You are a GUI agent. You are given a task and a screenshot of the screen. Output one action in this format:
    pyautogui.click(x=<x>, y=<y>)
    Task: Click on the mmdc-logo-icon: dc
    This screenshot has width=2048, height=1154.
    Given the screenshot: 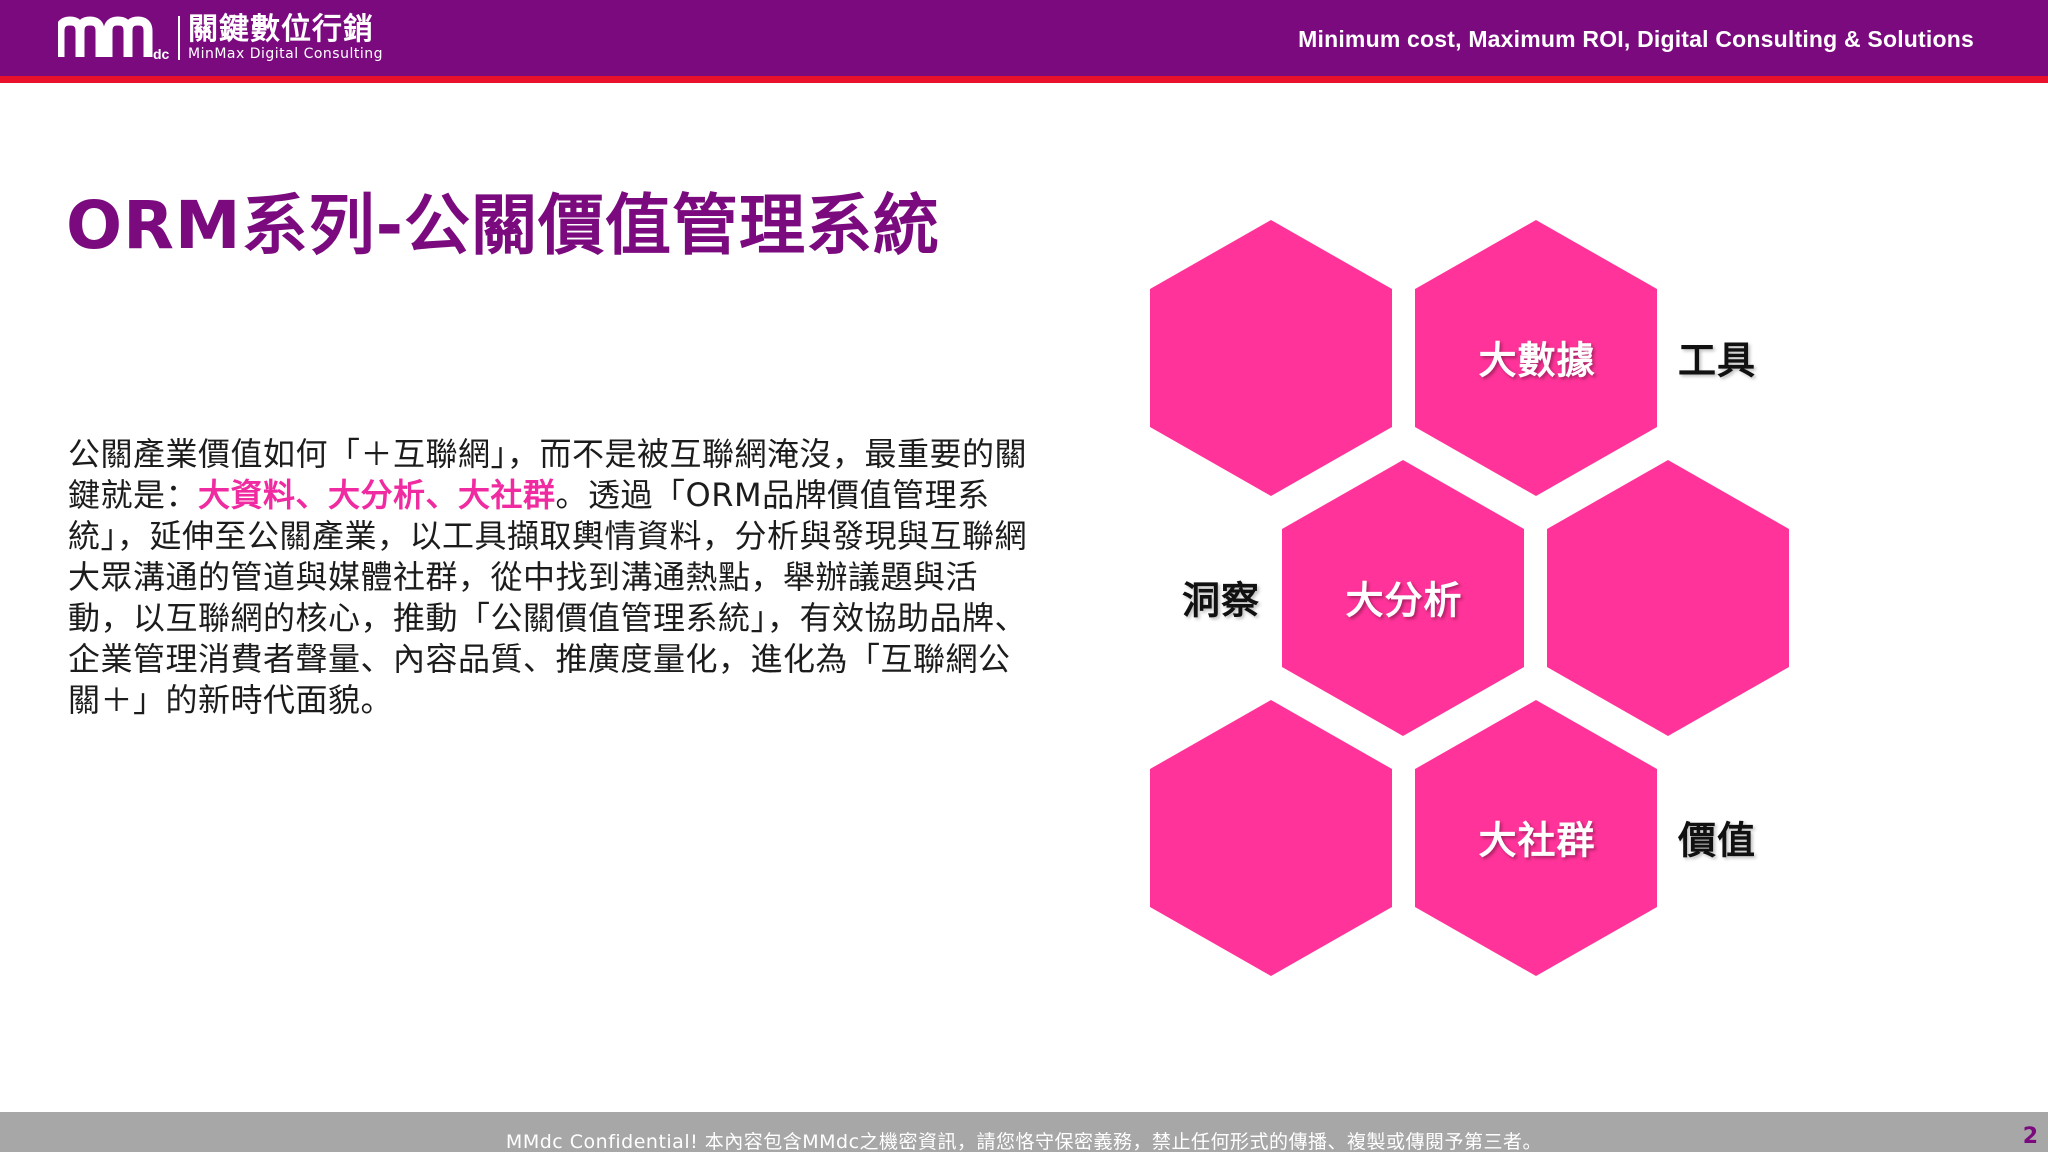 What is the action you would take?
    pyautogui.click(x=117, y=38)
    